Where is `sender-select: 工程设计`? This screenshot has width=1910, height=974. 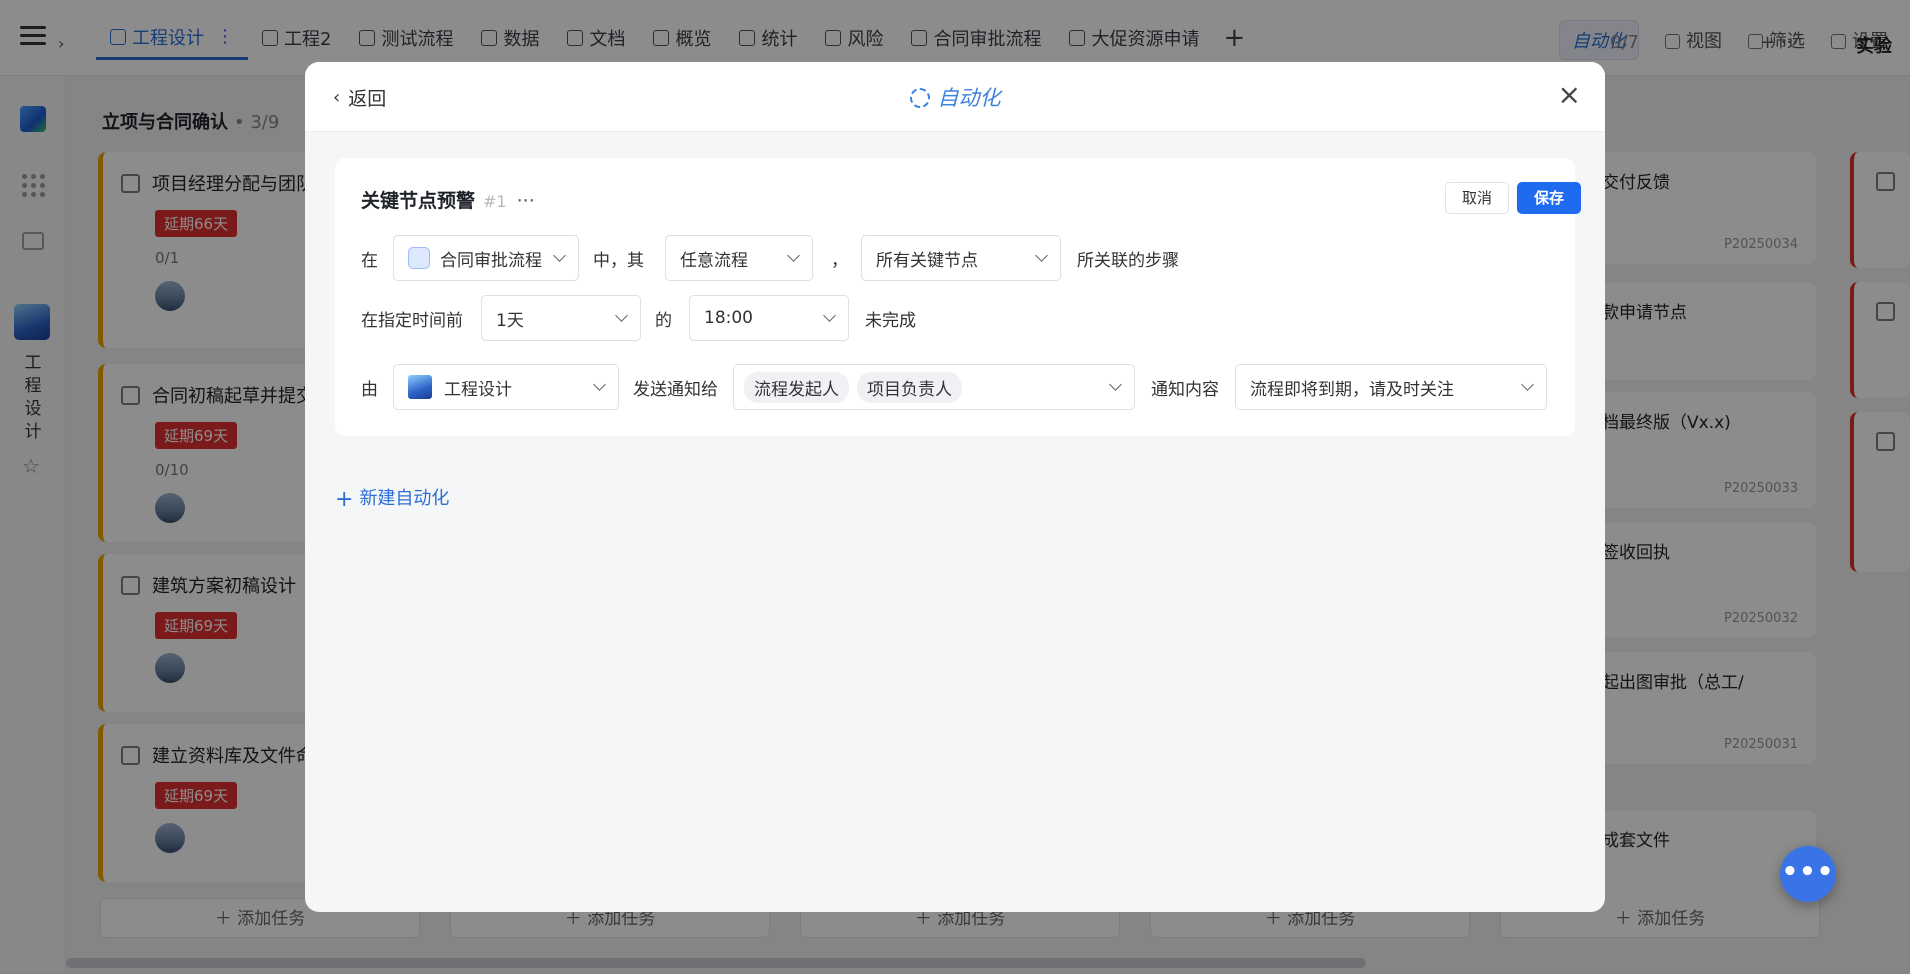
sender-select: 工程设计 is located at coordinates (506, 387).